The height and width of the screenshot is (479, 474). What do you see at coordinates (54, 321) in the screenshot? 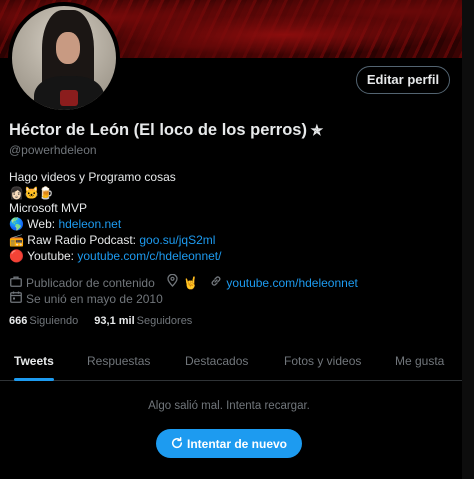
I see `following-label: Siguiendo` at bounding box center [54, 321].